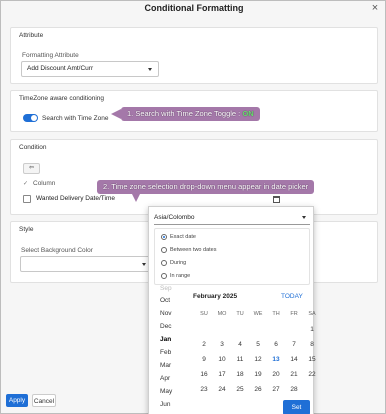  Describe the element at coordinates (75, 118) in the screenshot. I see `timezone-toggle-label: Search with Time Zone` at that location.